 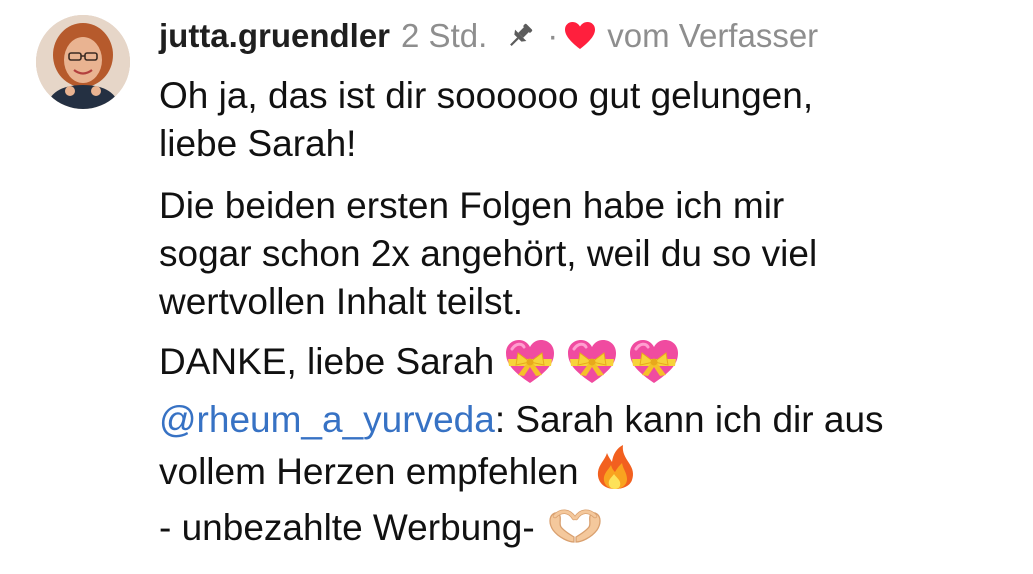 What do you see at coordinates (369, 471) in the screenshot?
I see `comment-line-text: vollem Herzen empfehlen` at bounding box center [369, 471].